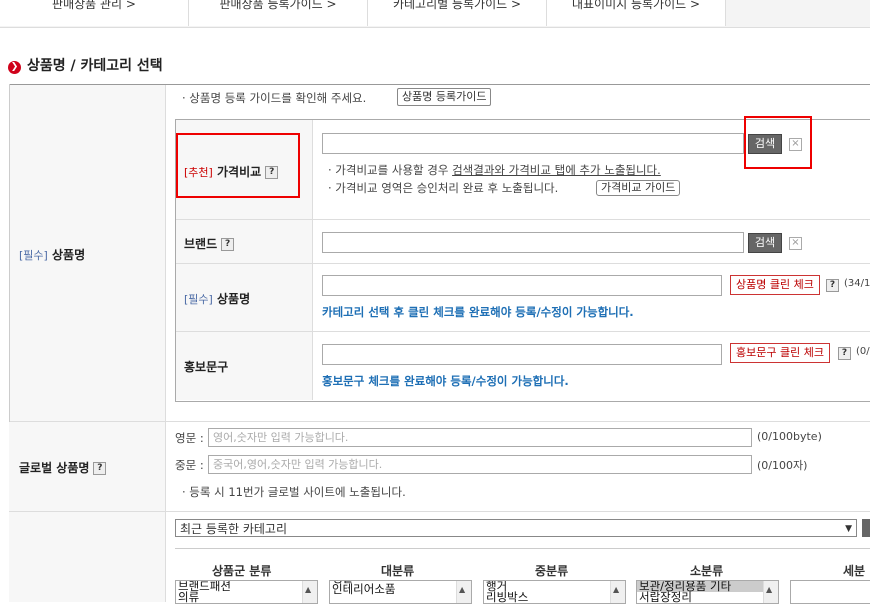  I want to click on category-list-medium: 행거 리빙박스, so click(554, 592).